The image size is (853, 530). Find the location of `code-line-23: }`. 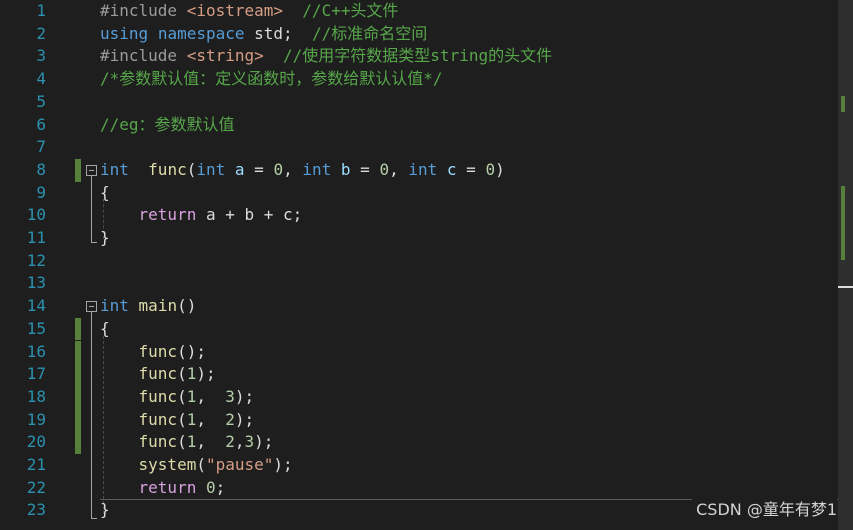

code-line-23: } is located at coordinates (105, 510).